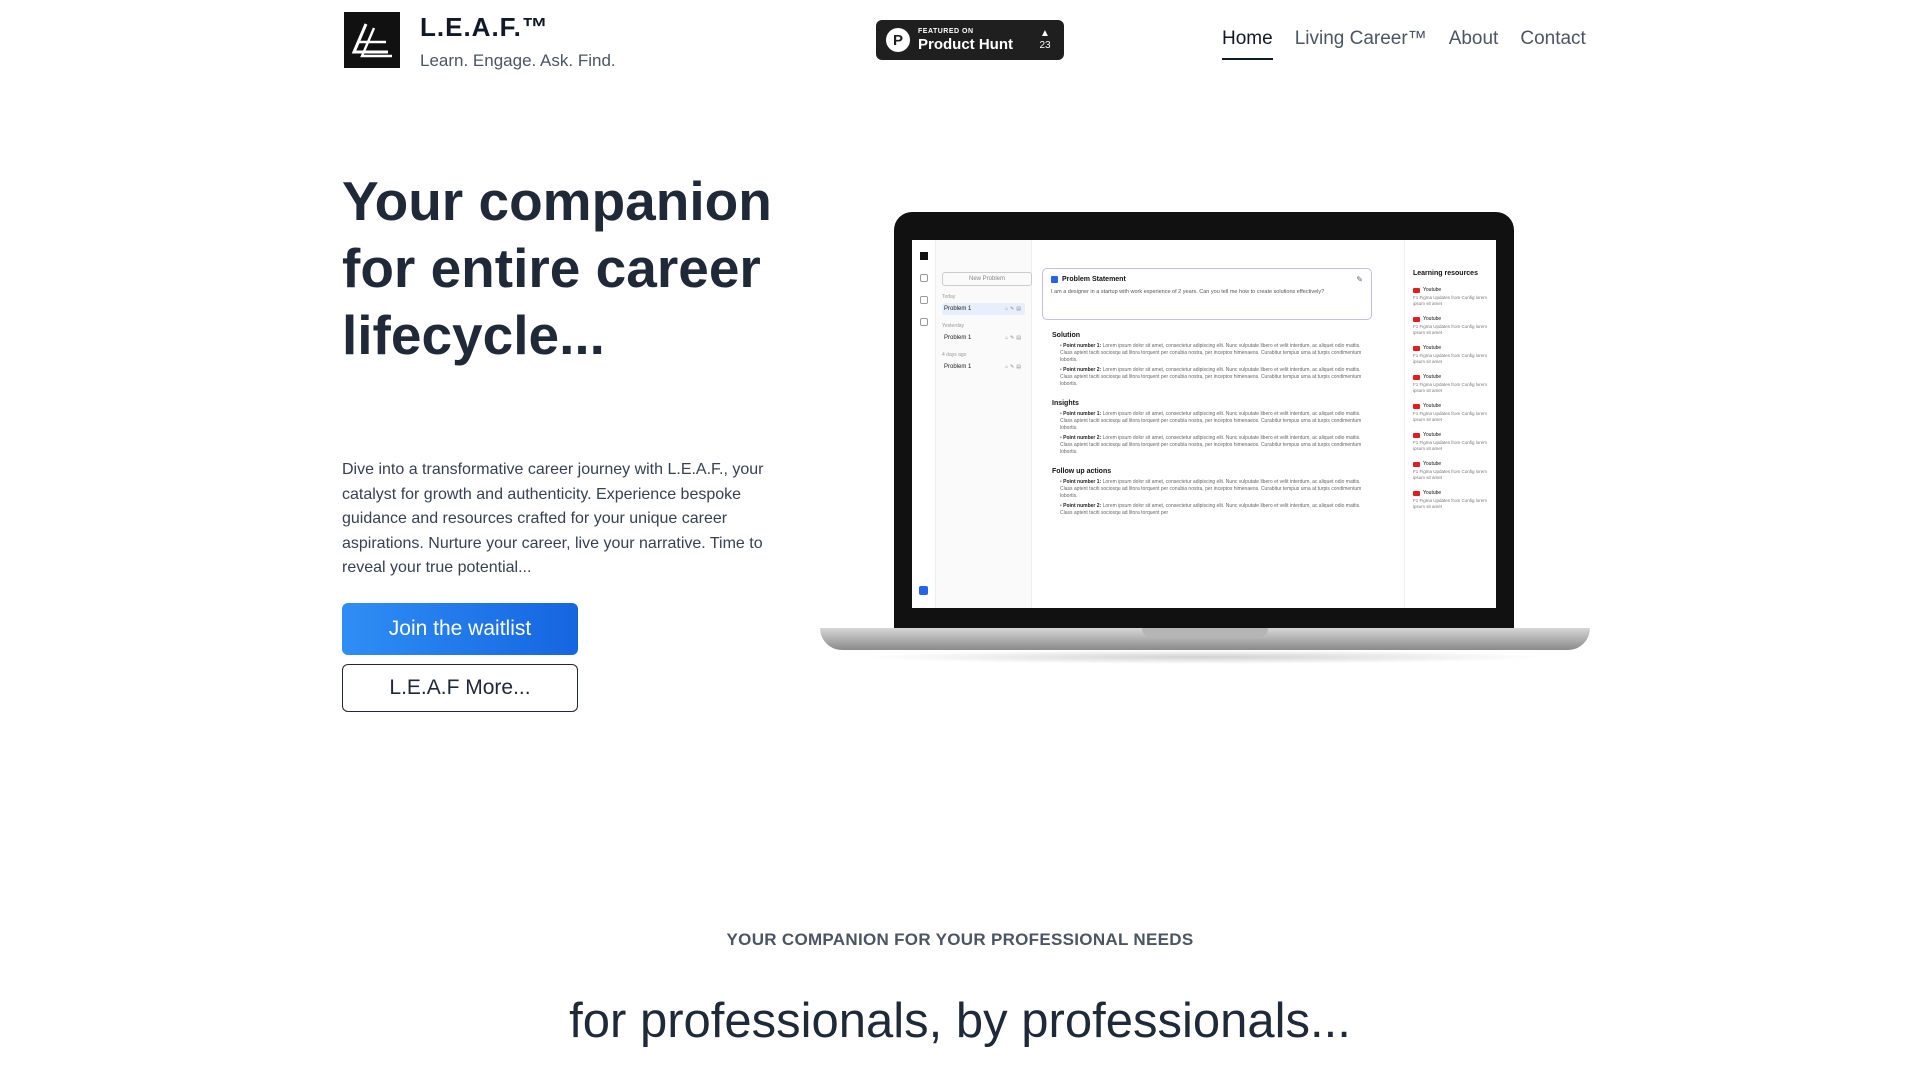 The width and height of the screenshot is (1920, 1080). I want to click on mock-new-problem-button: New Problem, so click(987, 279).